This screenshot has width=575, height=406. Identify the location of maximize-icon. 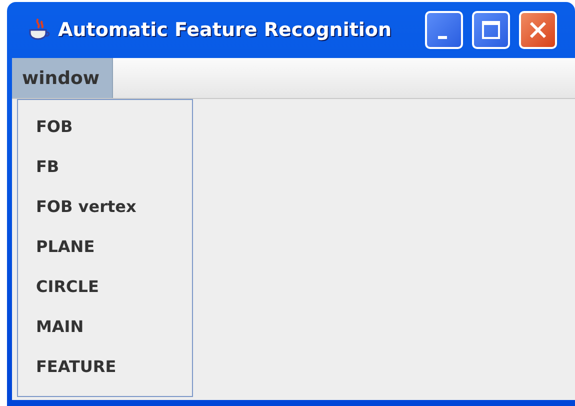
(491, 30).